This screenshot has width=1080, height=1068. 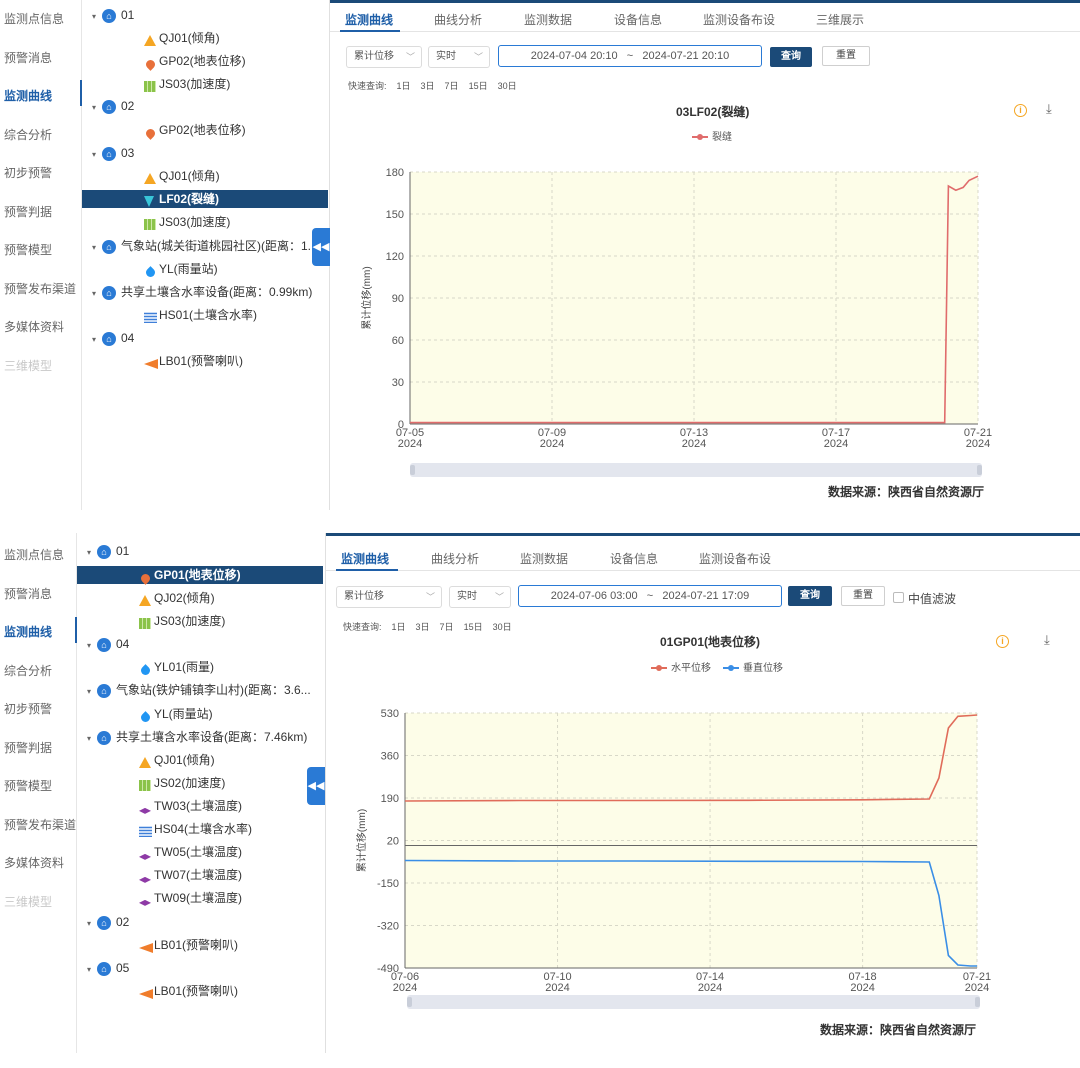 What do you see at coordinates (28, 95) in the screenshot?
I see `menu-item: 监测曲线` at bounding box center [28, 95].